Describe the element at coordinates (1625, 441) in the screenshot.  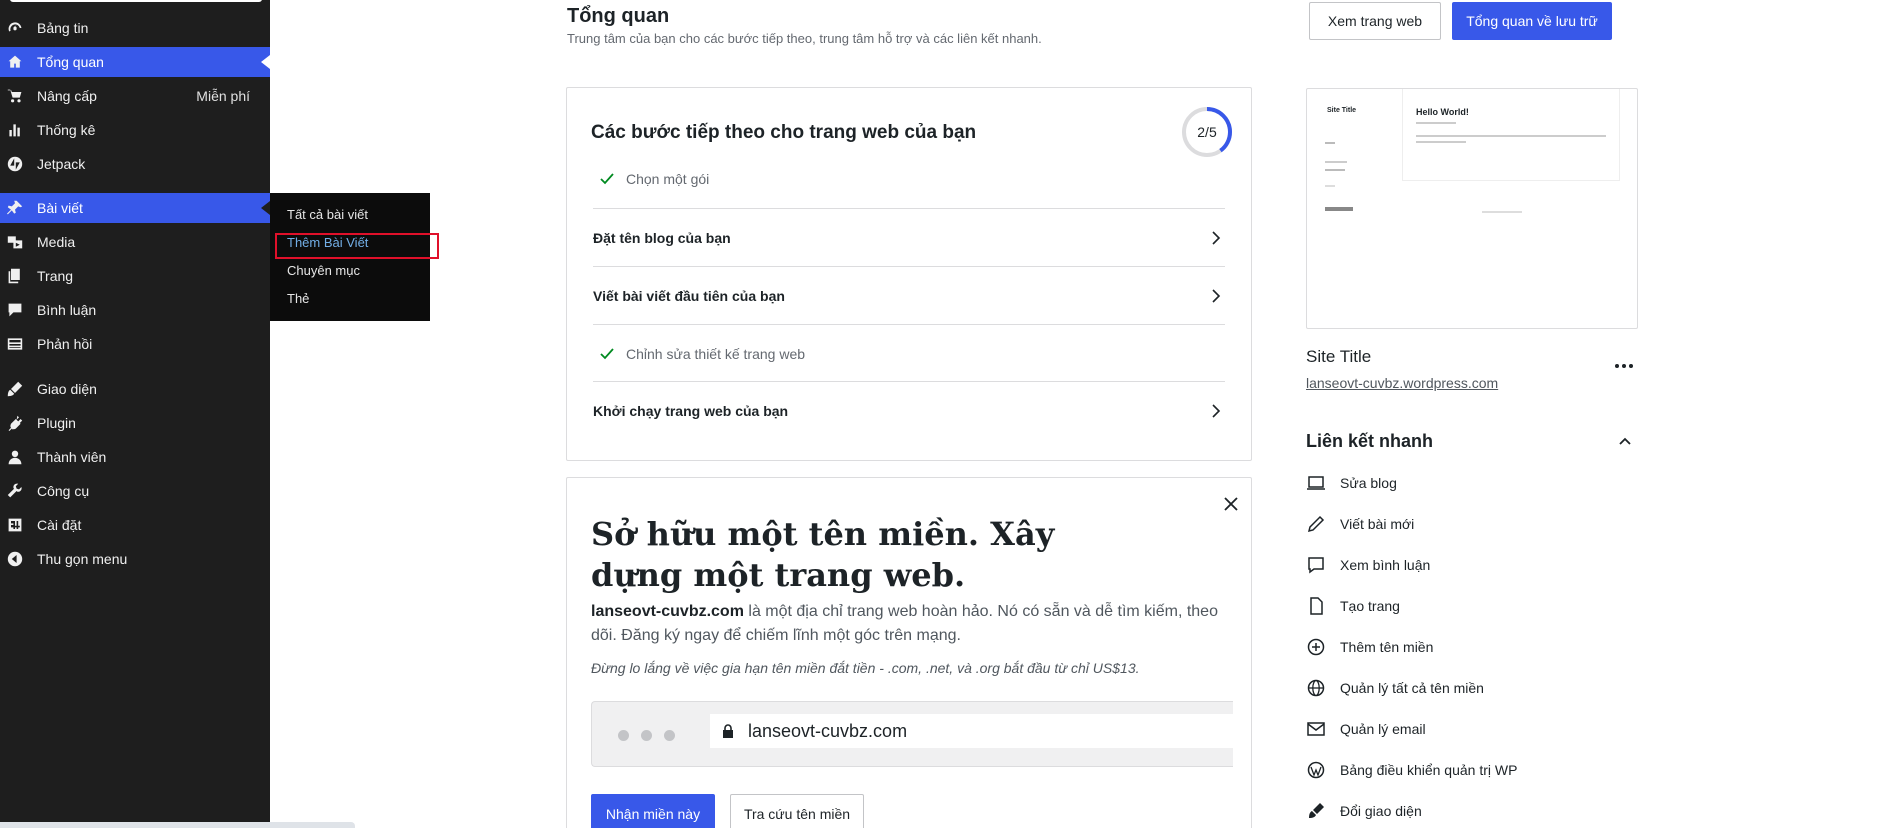
I see `chevron-up-icon` at that location.